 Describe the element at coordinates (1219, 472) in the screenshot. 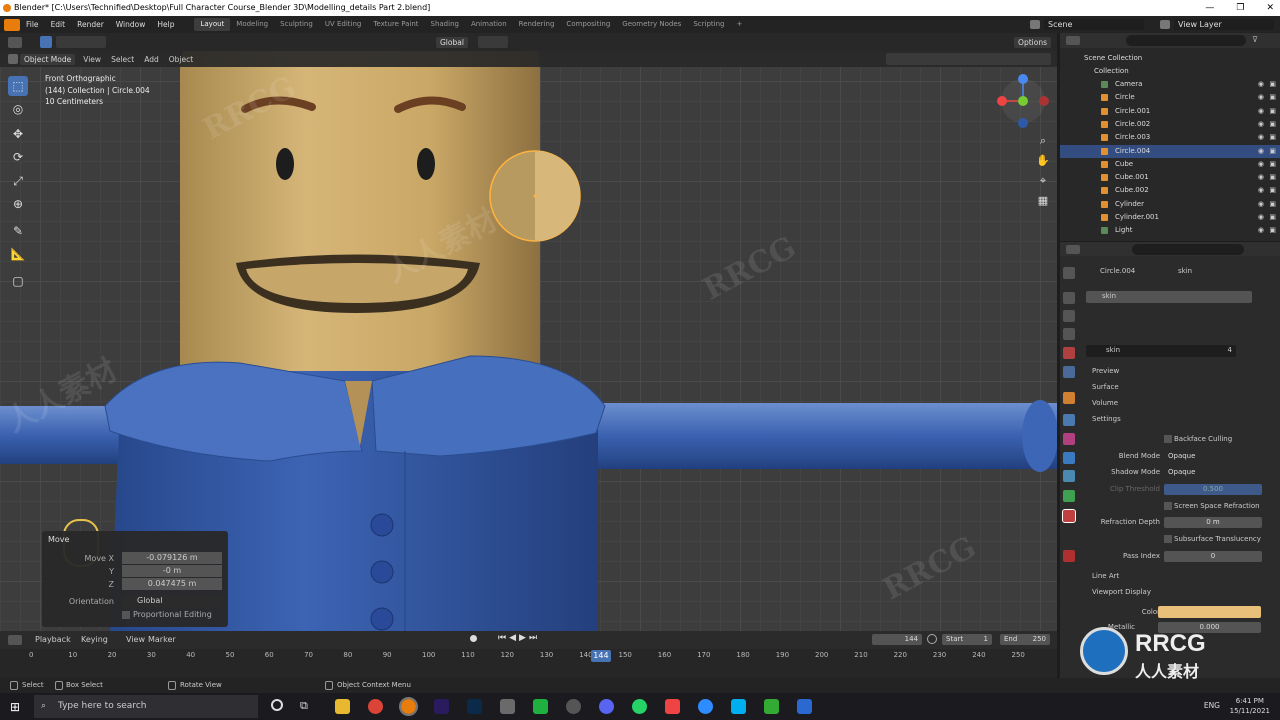

I see `shadow-mode-dropdown: Opaque` at that location.